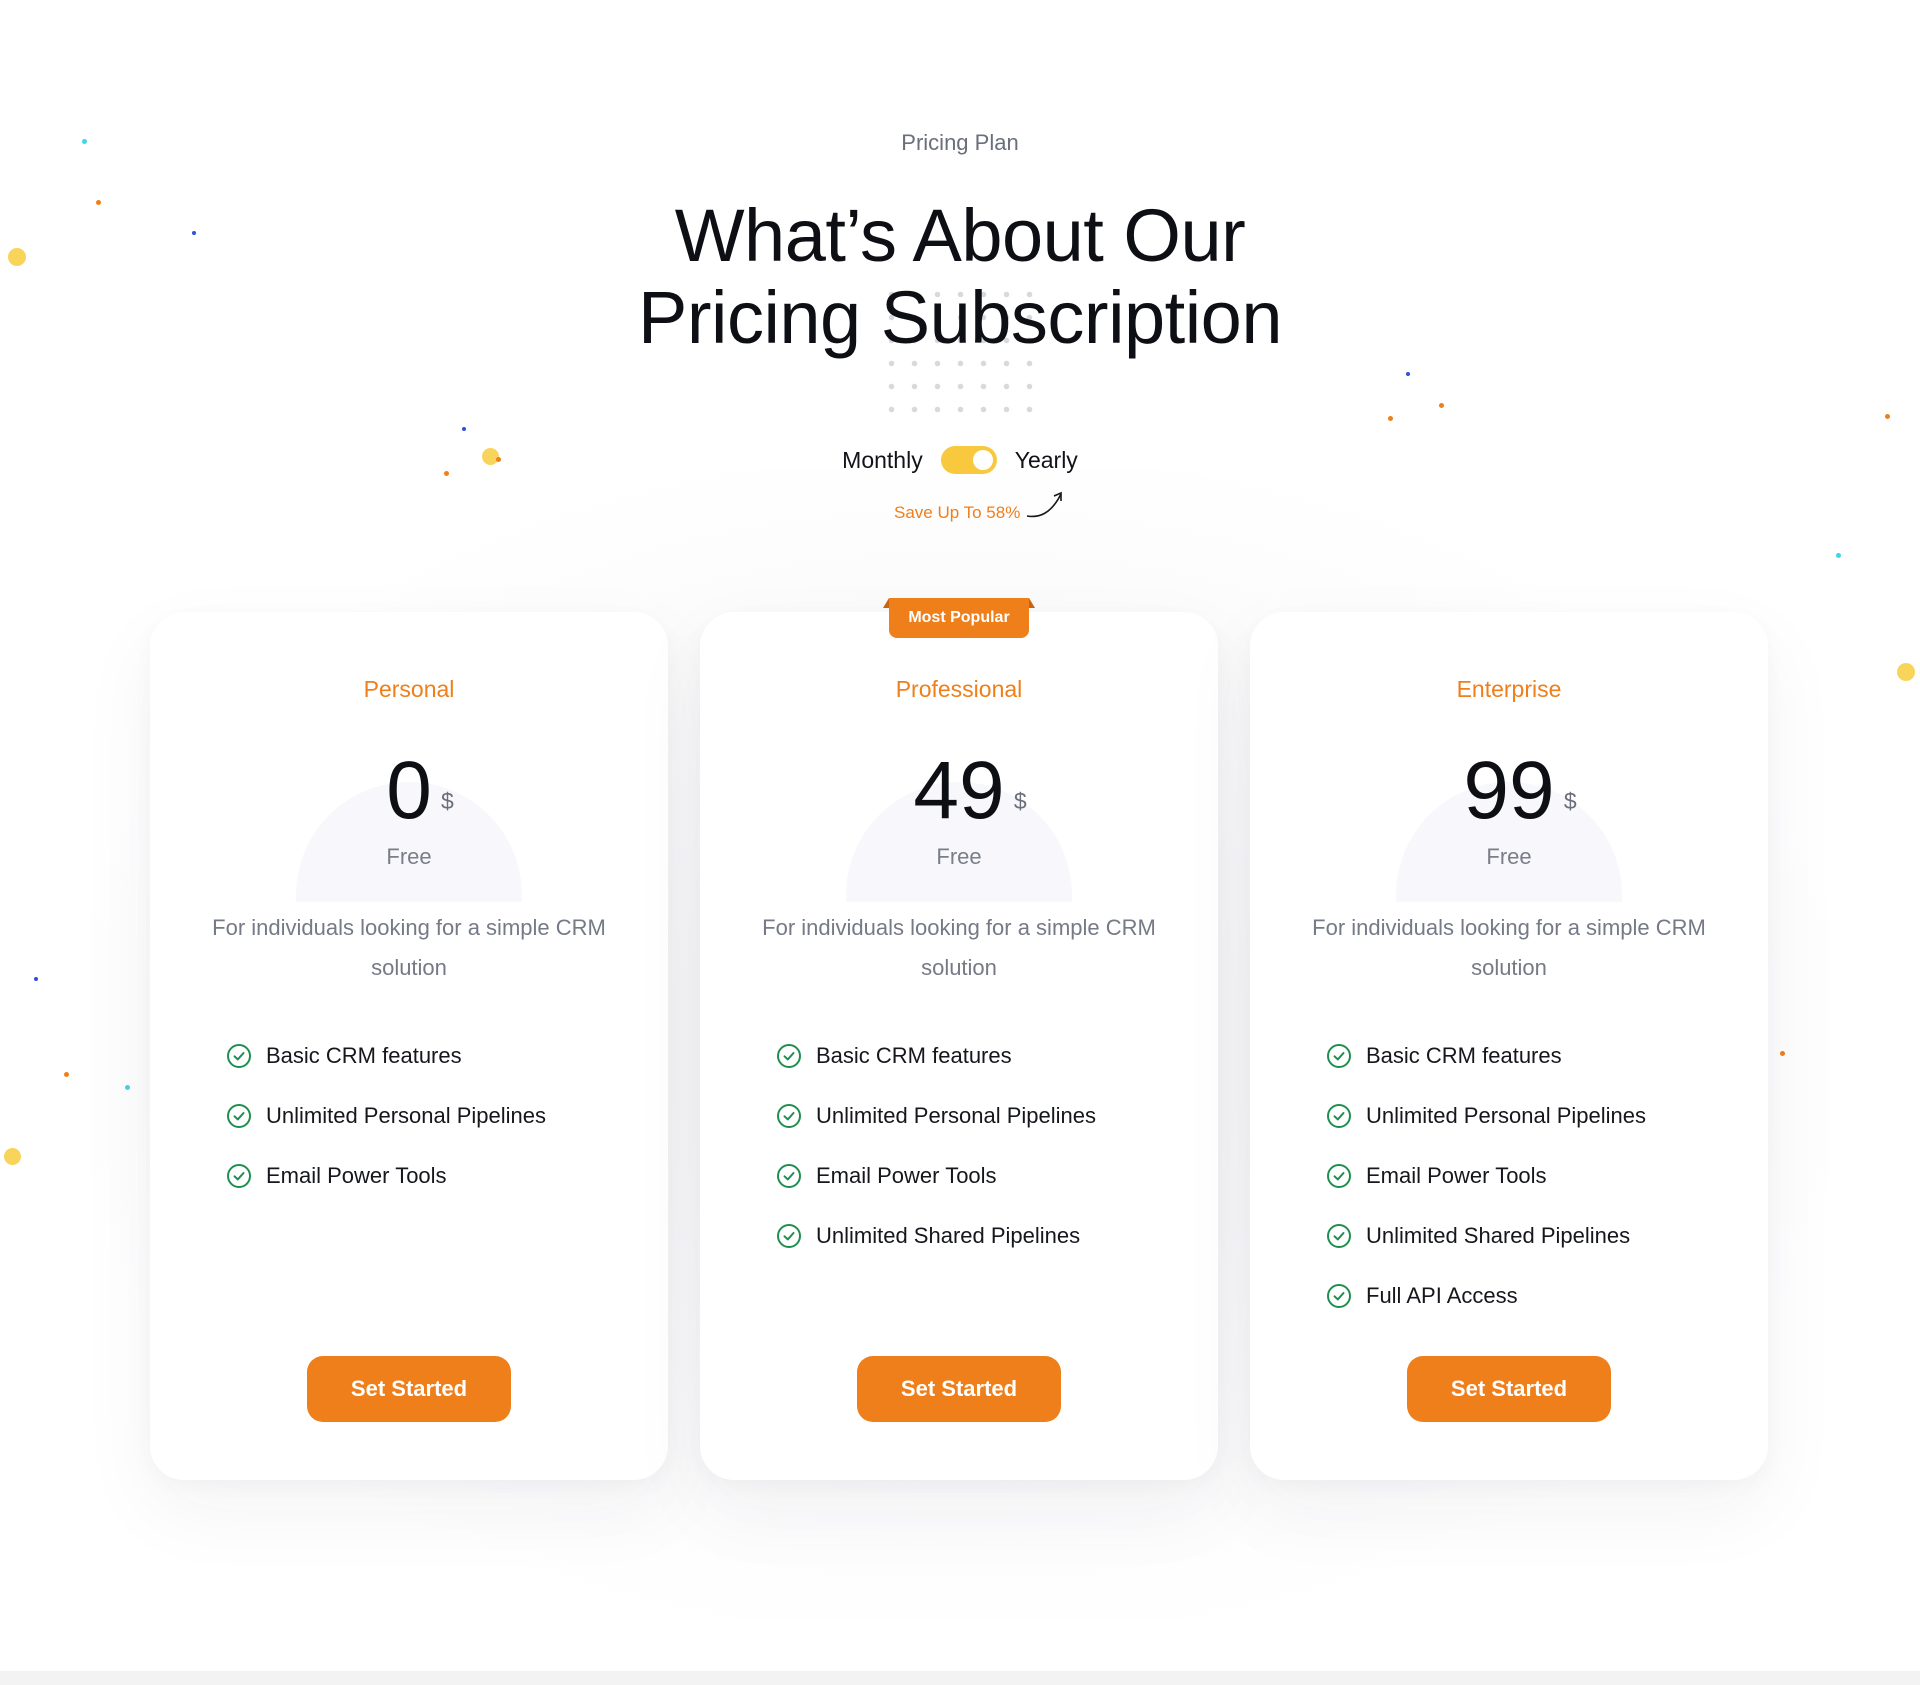  I want to click on page-title-line1: What’s About Our, so click(960, 235).